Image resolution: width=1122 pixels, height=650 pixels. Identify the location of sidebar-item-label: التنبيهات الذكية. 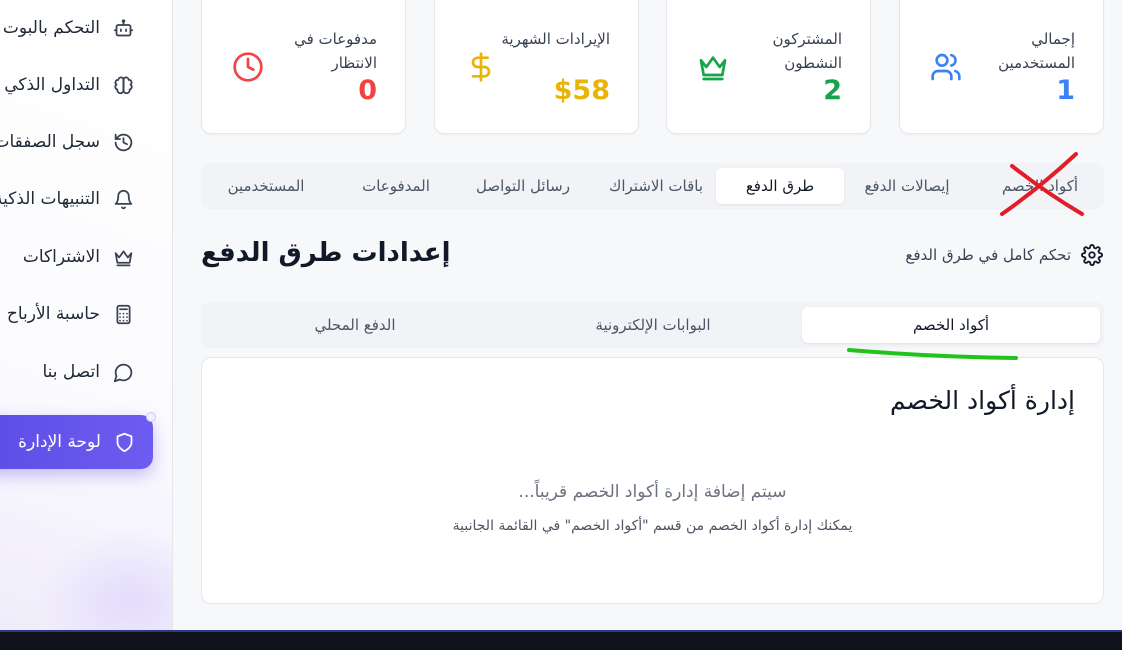
(50, 199).